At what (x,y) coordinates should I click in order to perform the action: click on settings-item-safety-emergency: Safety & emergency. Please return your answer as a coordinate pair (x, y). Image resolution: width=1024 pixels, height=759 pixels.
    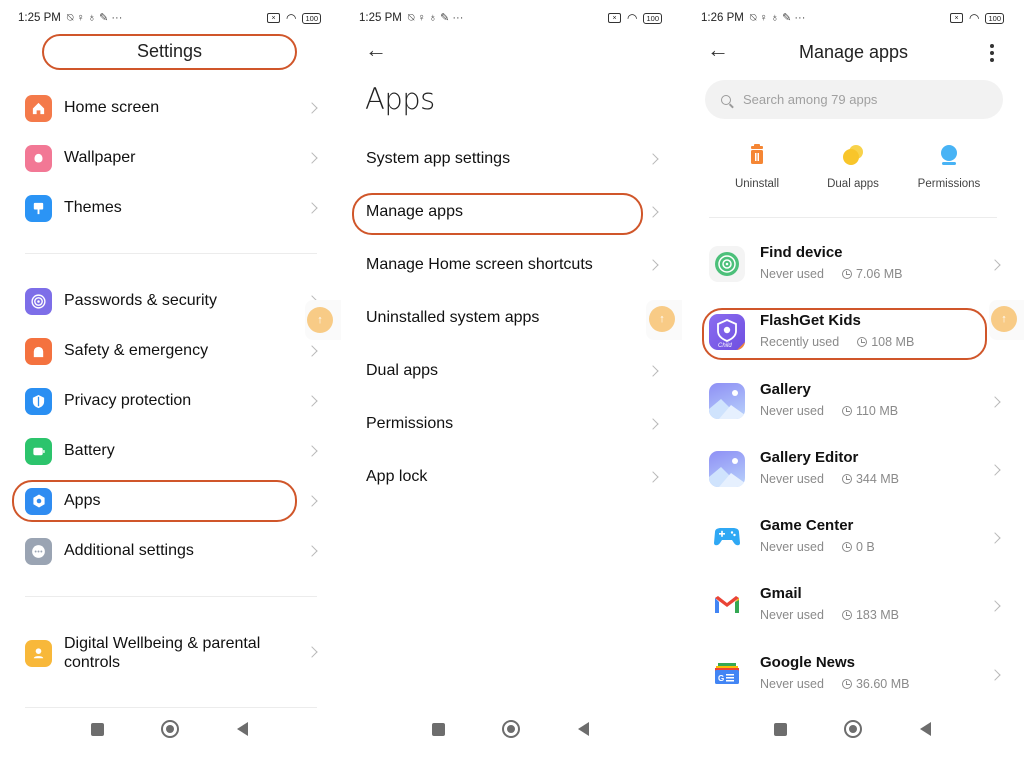
    Looking at the image, I should click on (170, 351).